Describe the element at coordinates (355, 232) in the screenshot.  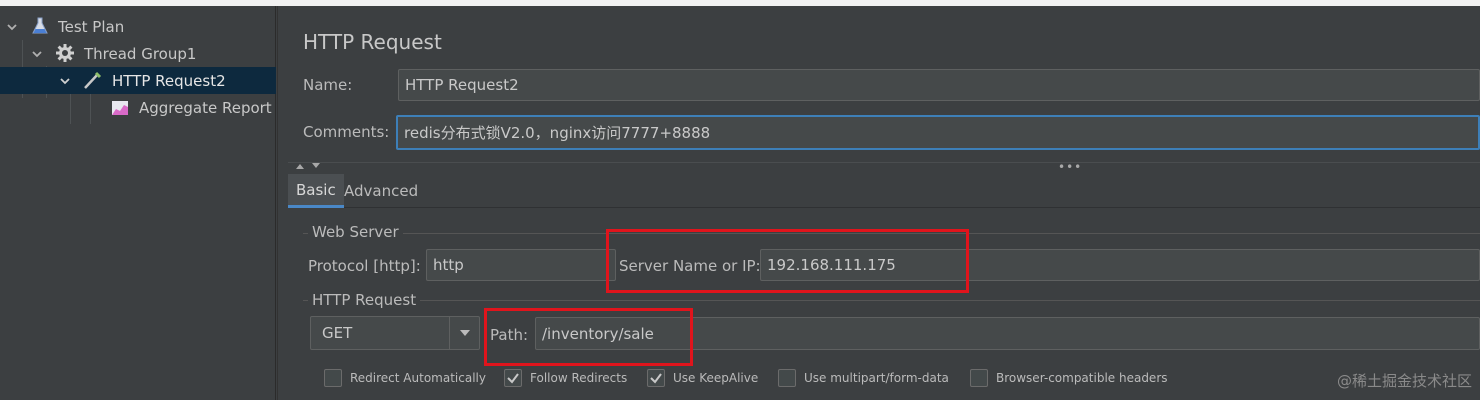
I see `web-server-group-title: Web Server` at that location.